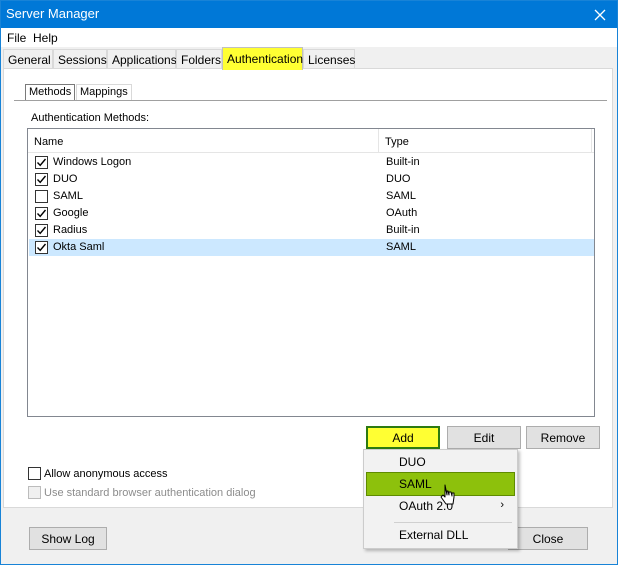 The image size is (618, 565). Describe the element at coordinates (16, 38) in the screenshot. I see `menu-file: File` at that location.